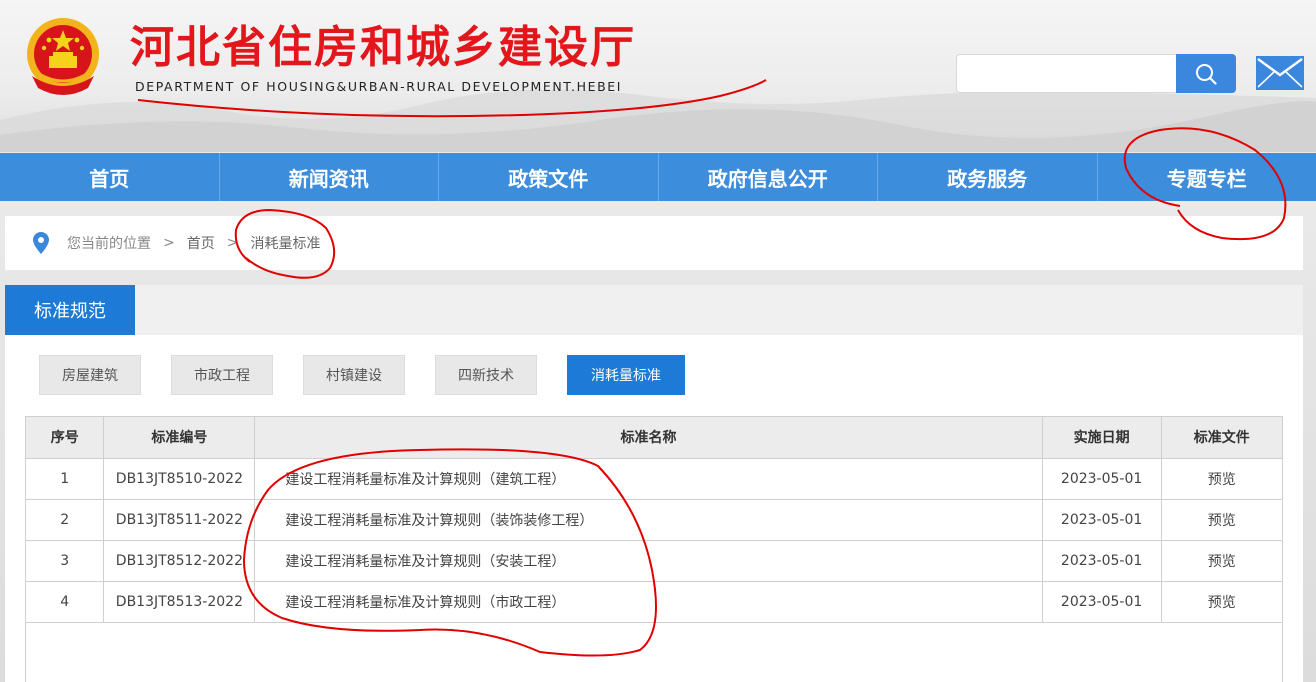  I want to click on national-emblem-icon, so click(63, 56).